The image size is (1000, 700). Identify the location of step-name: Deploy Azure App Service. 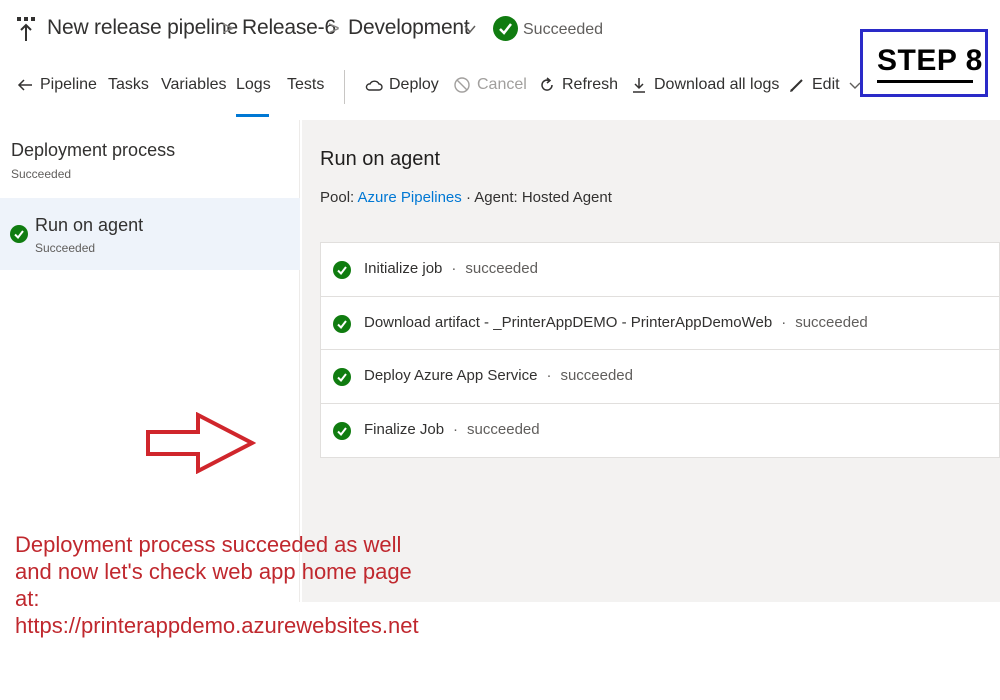
(451, 375).